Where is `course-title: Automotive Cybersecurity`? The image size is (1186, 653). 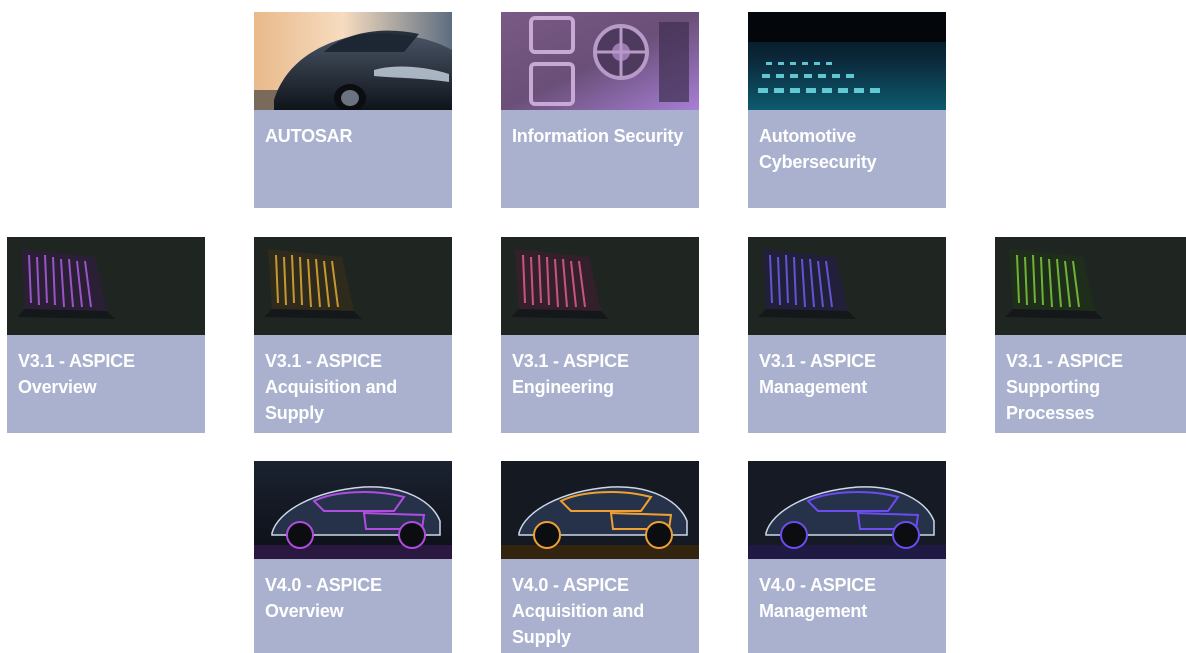 course-title: Automotive Cybersecurity is located at coordinates (818, 149).